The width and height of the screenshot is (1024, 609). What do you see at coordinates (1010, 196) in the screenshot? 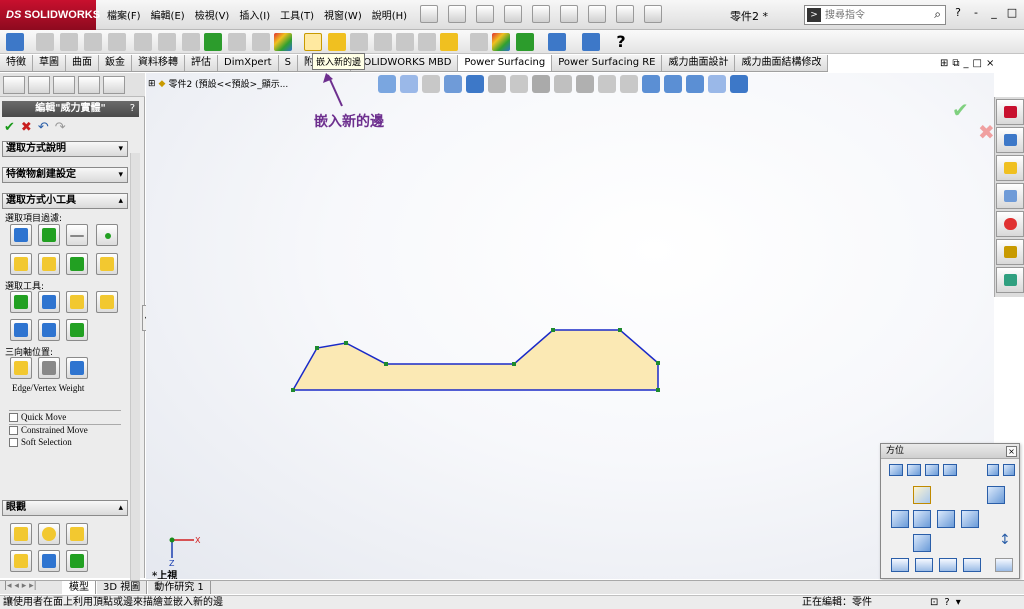
I see `task-view-palette` at bounding box center [1010, 196].